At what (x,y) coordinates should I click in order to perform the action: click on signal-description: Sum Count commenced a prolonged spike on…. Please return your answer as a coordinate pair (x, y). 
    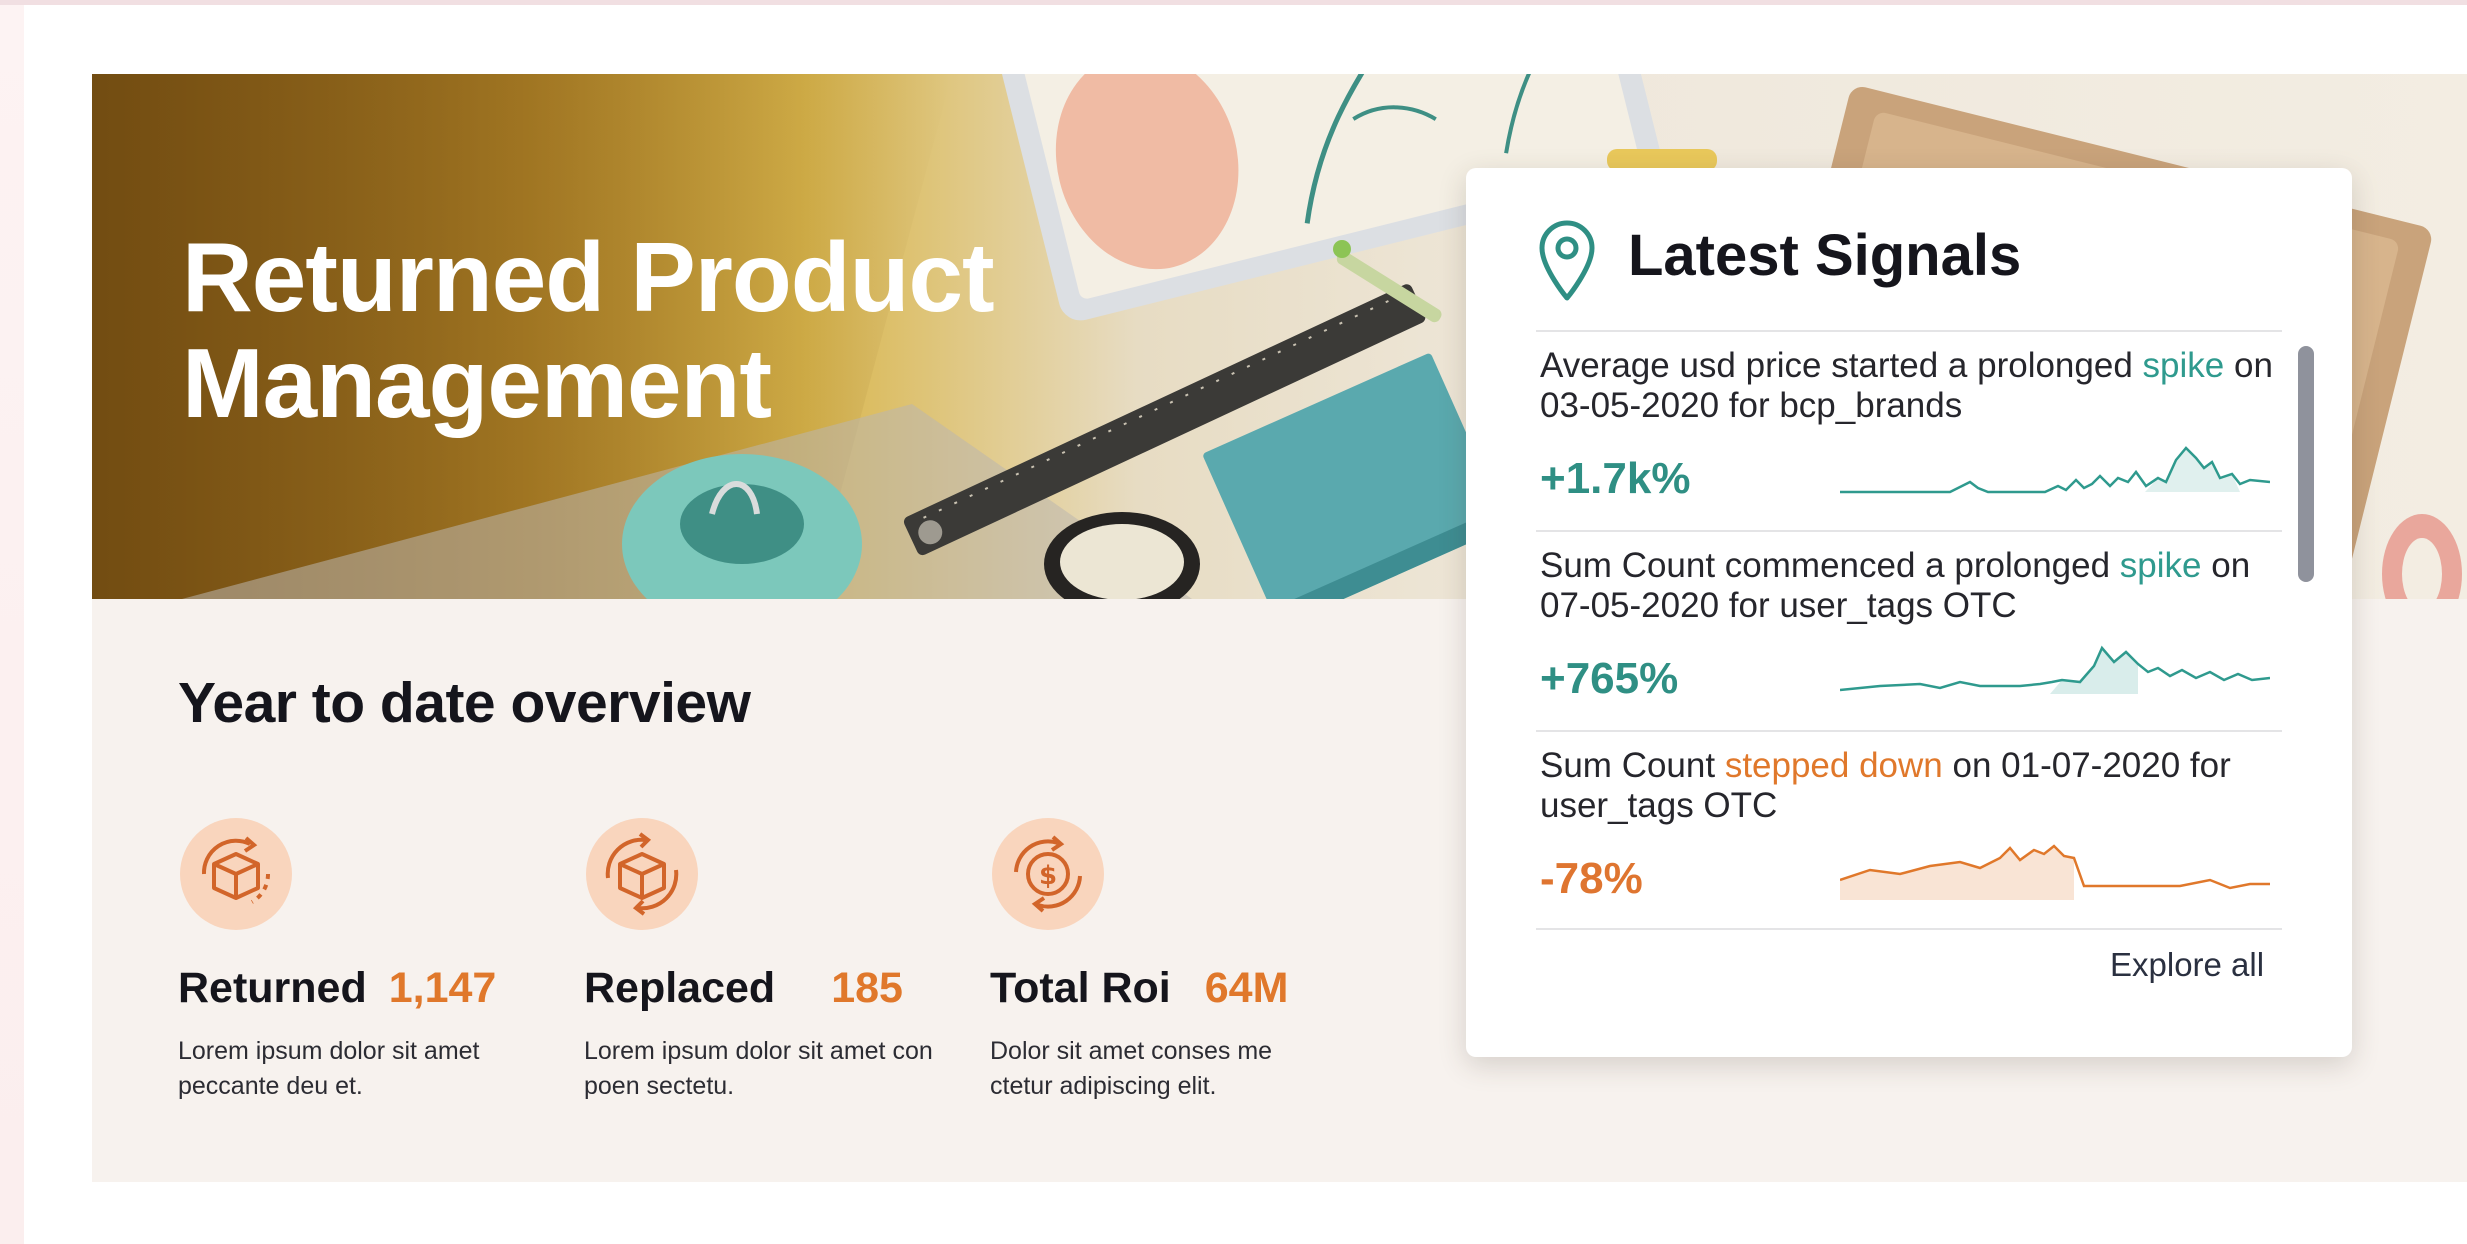
    Looking at the image, I should click on (1895, 585).